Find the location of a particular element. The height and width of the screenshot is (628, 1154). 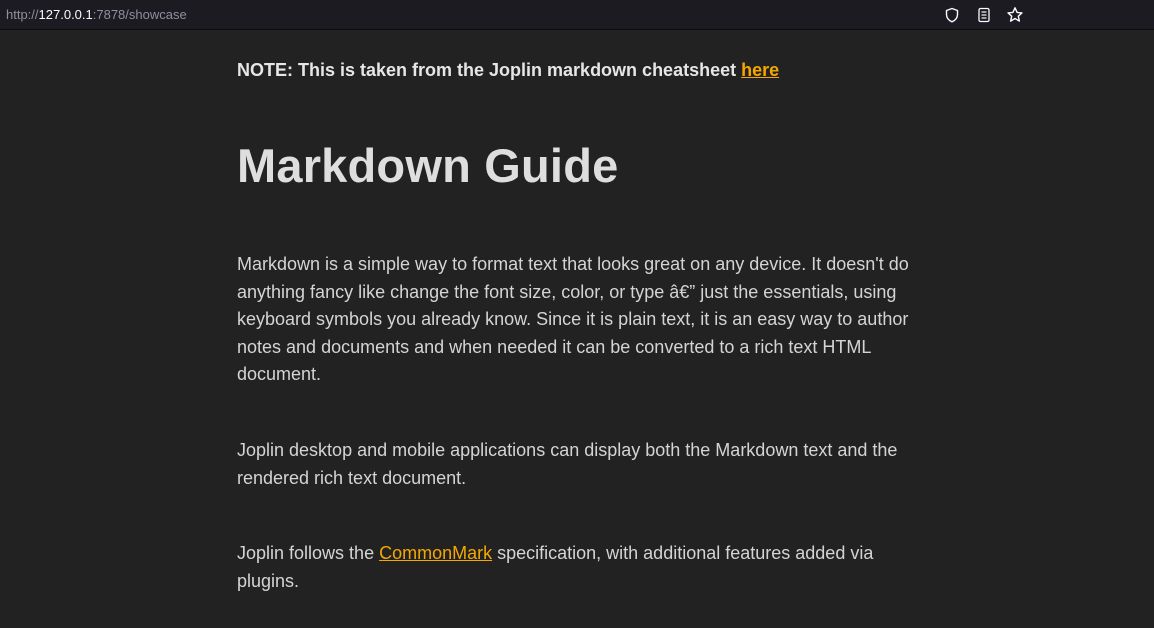

commonmark-link: CommonMark is located at coordinates (435, 553).